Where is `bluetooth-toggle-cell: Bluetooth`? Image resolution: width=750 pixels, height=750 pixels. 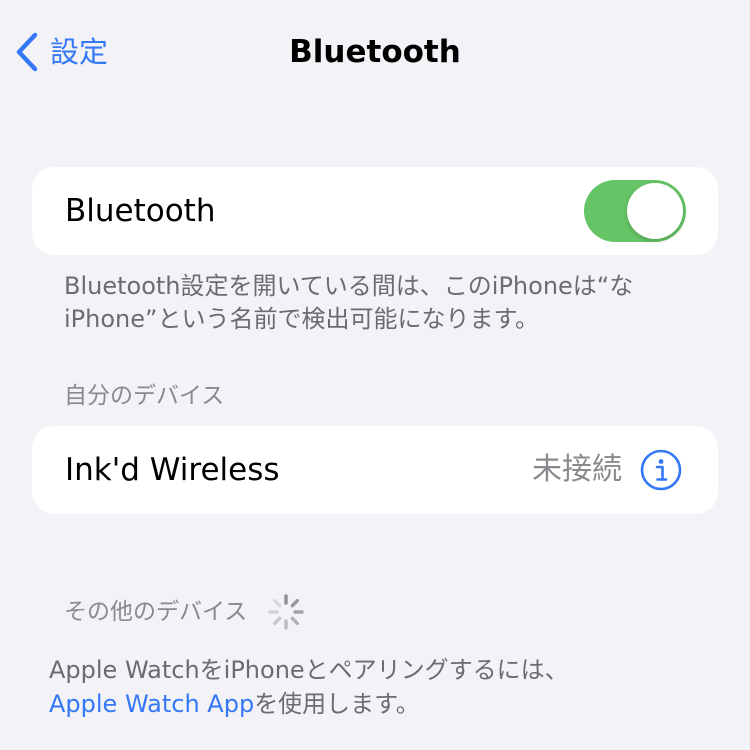 bluetooth-toggle-cell: Bluetooth is located at coordinates (375, 211).